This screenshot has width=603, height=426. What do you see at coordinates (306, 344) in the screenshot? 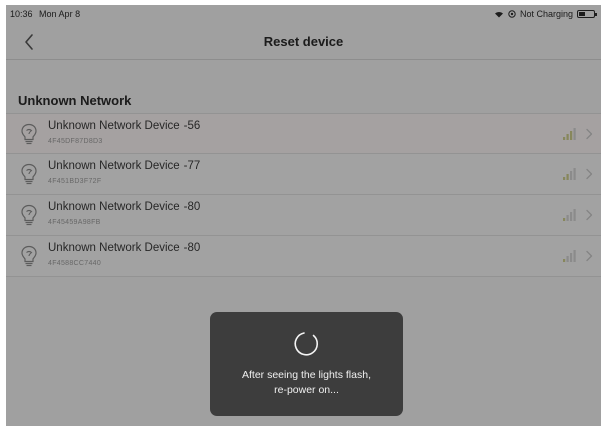
I see `spinner-icon` at bounding box center [306, 344].